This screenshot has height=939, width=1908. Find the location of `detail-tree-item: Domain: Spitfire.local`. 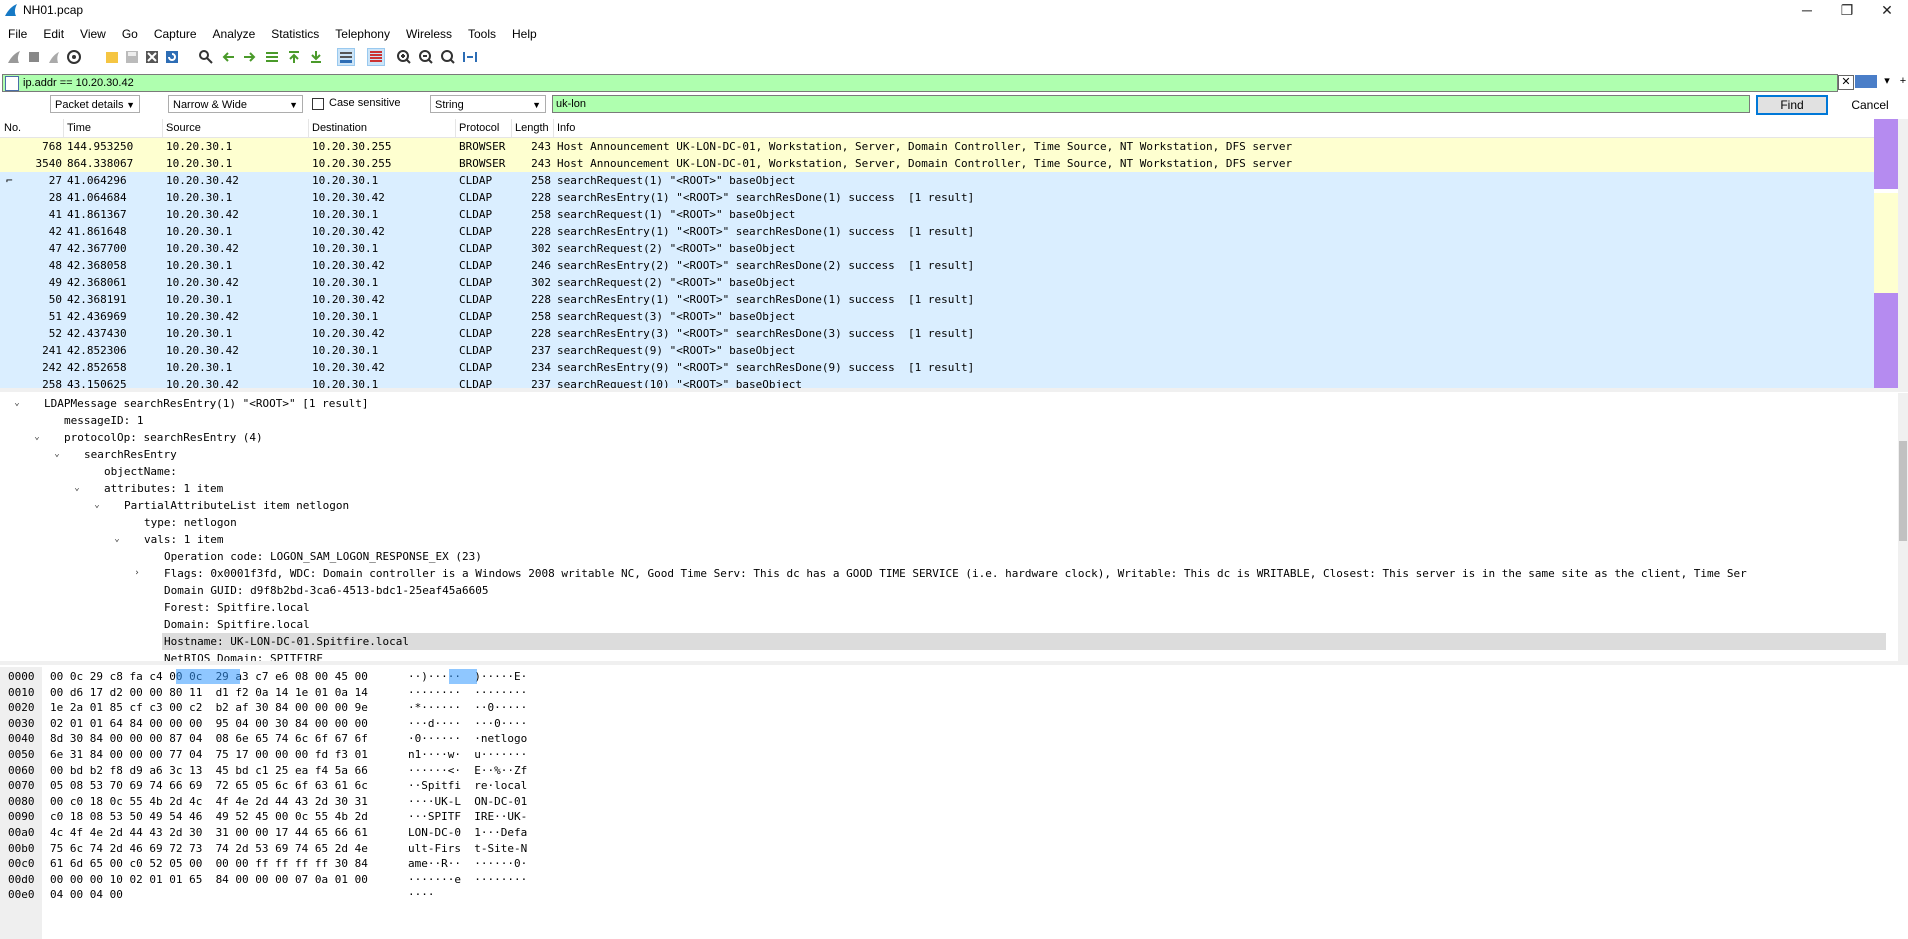

detail-tree-item: Domain: Spitfire.local is located at coordinates (237, 624).